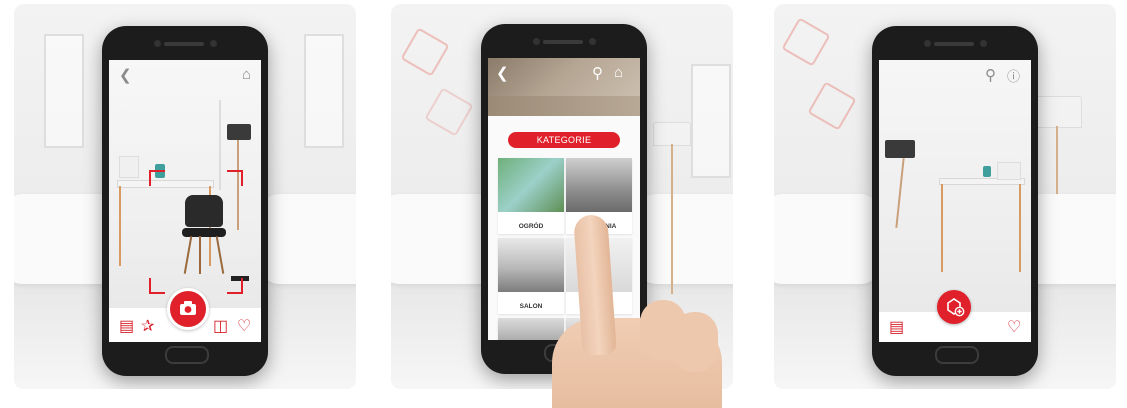  I want to click on app-screen-categories: ❮ ⚲ ⌂ KATEGORIE OGRÓD SYPIALNIA SALON, so click(564, 199).